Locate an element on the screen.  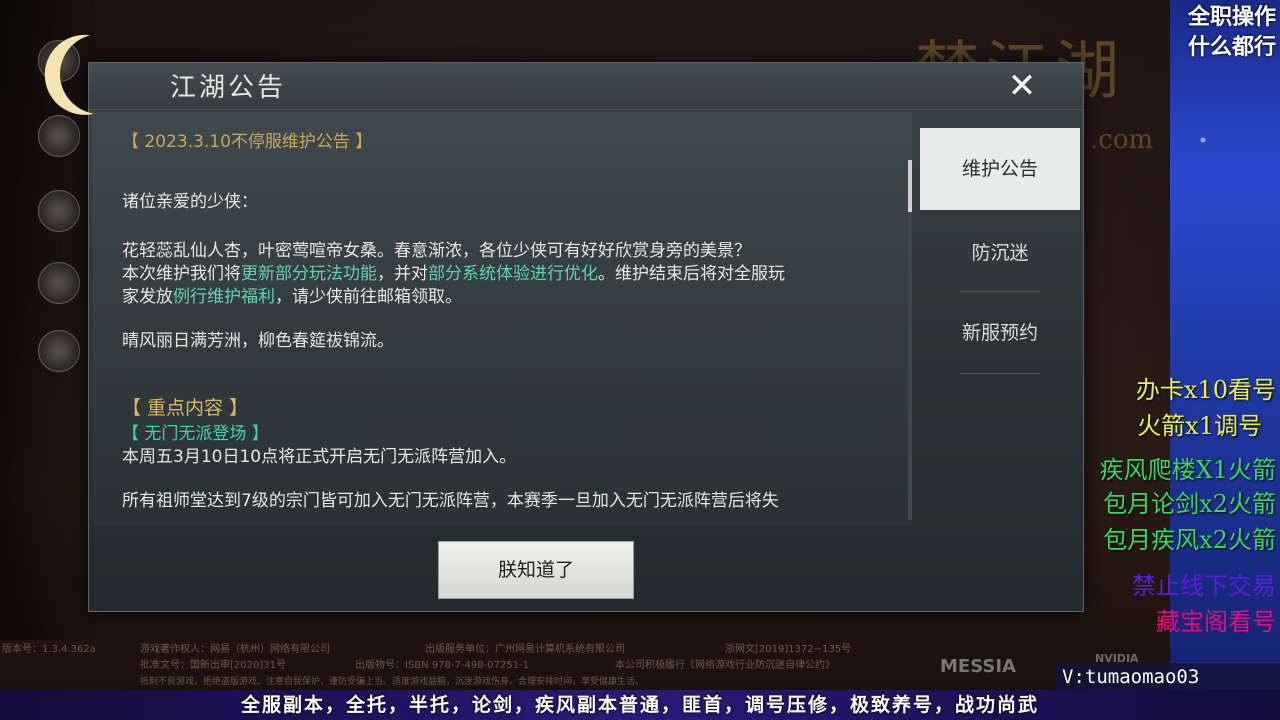
announcement-line: 家发放例行维护福利，请少侠前往邮箱领取。 is located at coordinates (292, 297).